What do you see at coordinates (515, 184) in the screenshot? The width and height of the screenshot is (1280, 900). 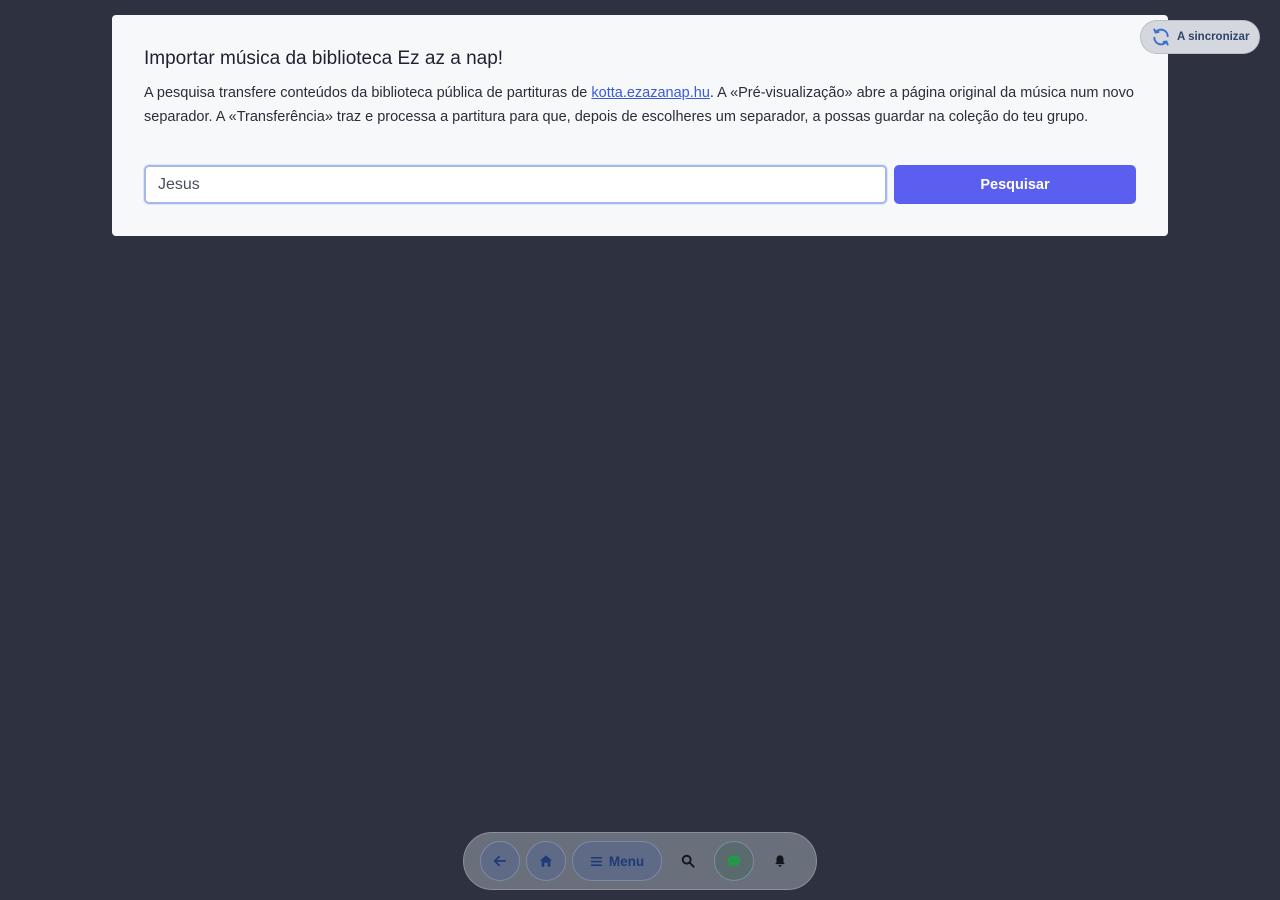 I see `search-input` at bounding box center [515, 184].